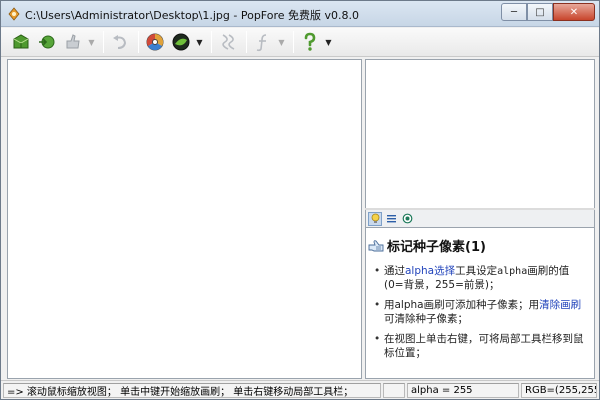 The width and height of the screenshot is (600, 400). Describe the element at coordinates (394, 271) in the screenshot. I see `help-item-text: 通过` at that location.